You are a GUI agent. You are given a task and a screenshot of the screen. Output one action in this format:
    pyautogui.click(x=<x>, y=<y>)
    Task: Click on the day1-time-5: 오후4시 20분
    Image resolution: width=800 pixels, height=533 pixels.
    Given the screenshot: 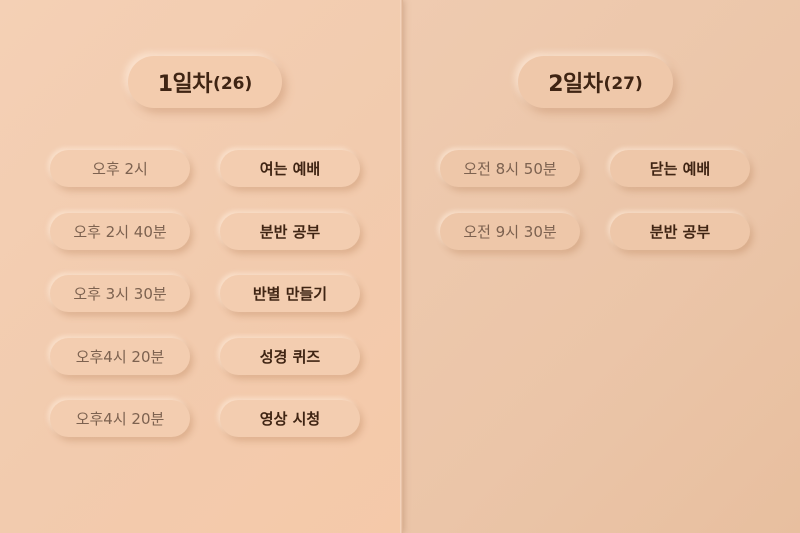 What is the action you would take?
    pyautogui.click(x=120, y=418)
    